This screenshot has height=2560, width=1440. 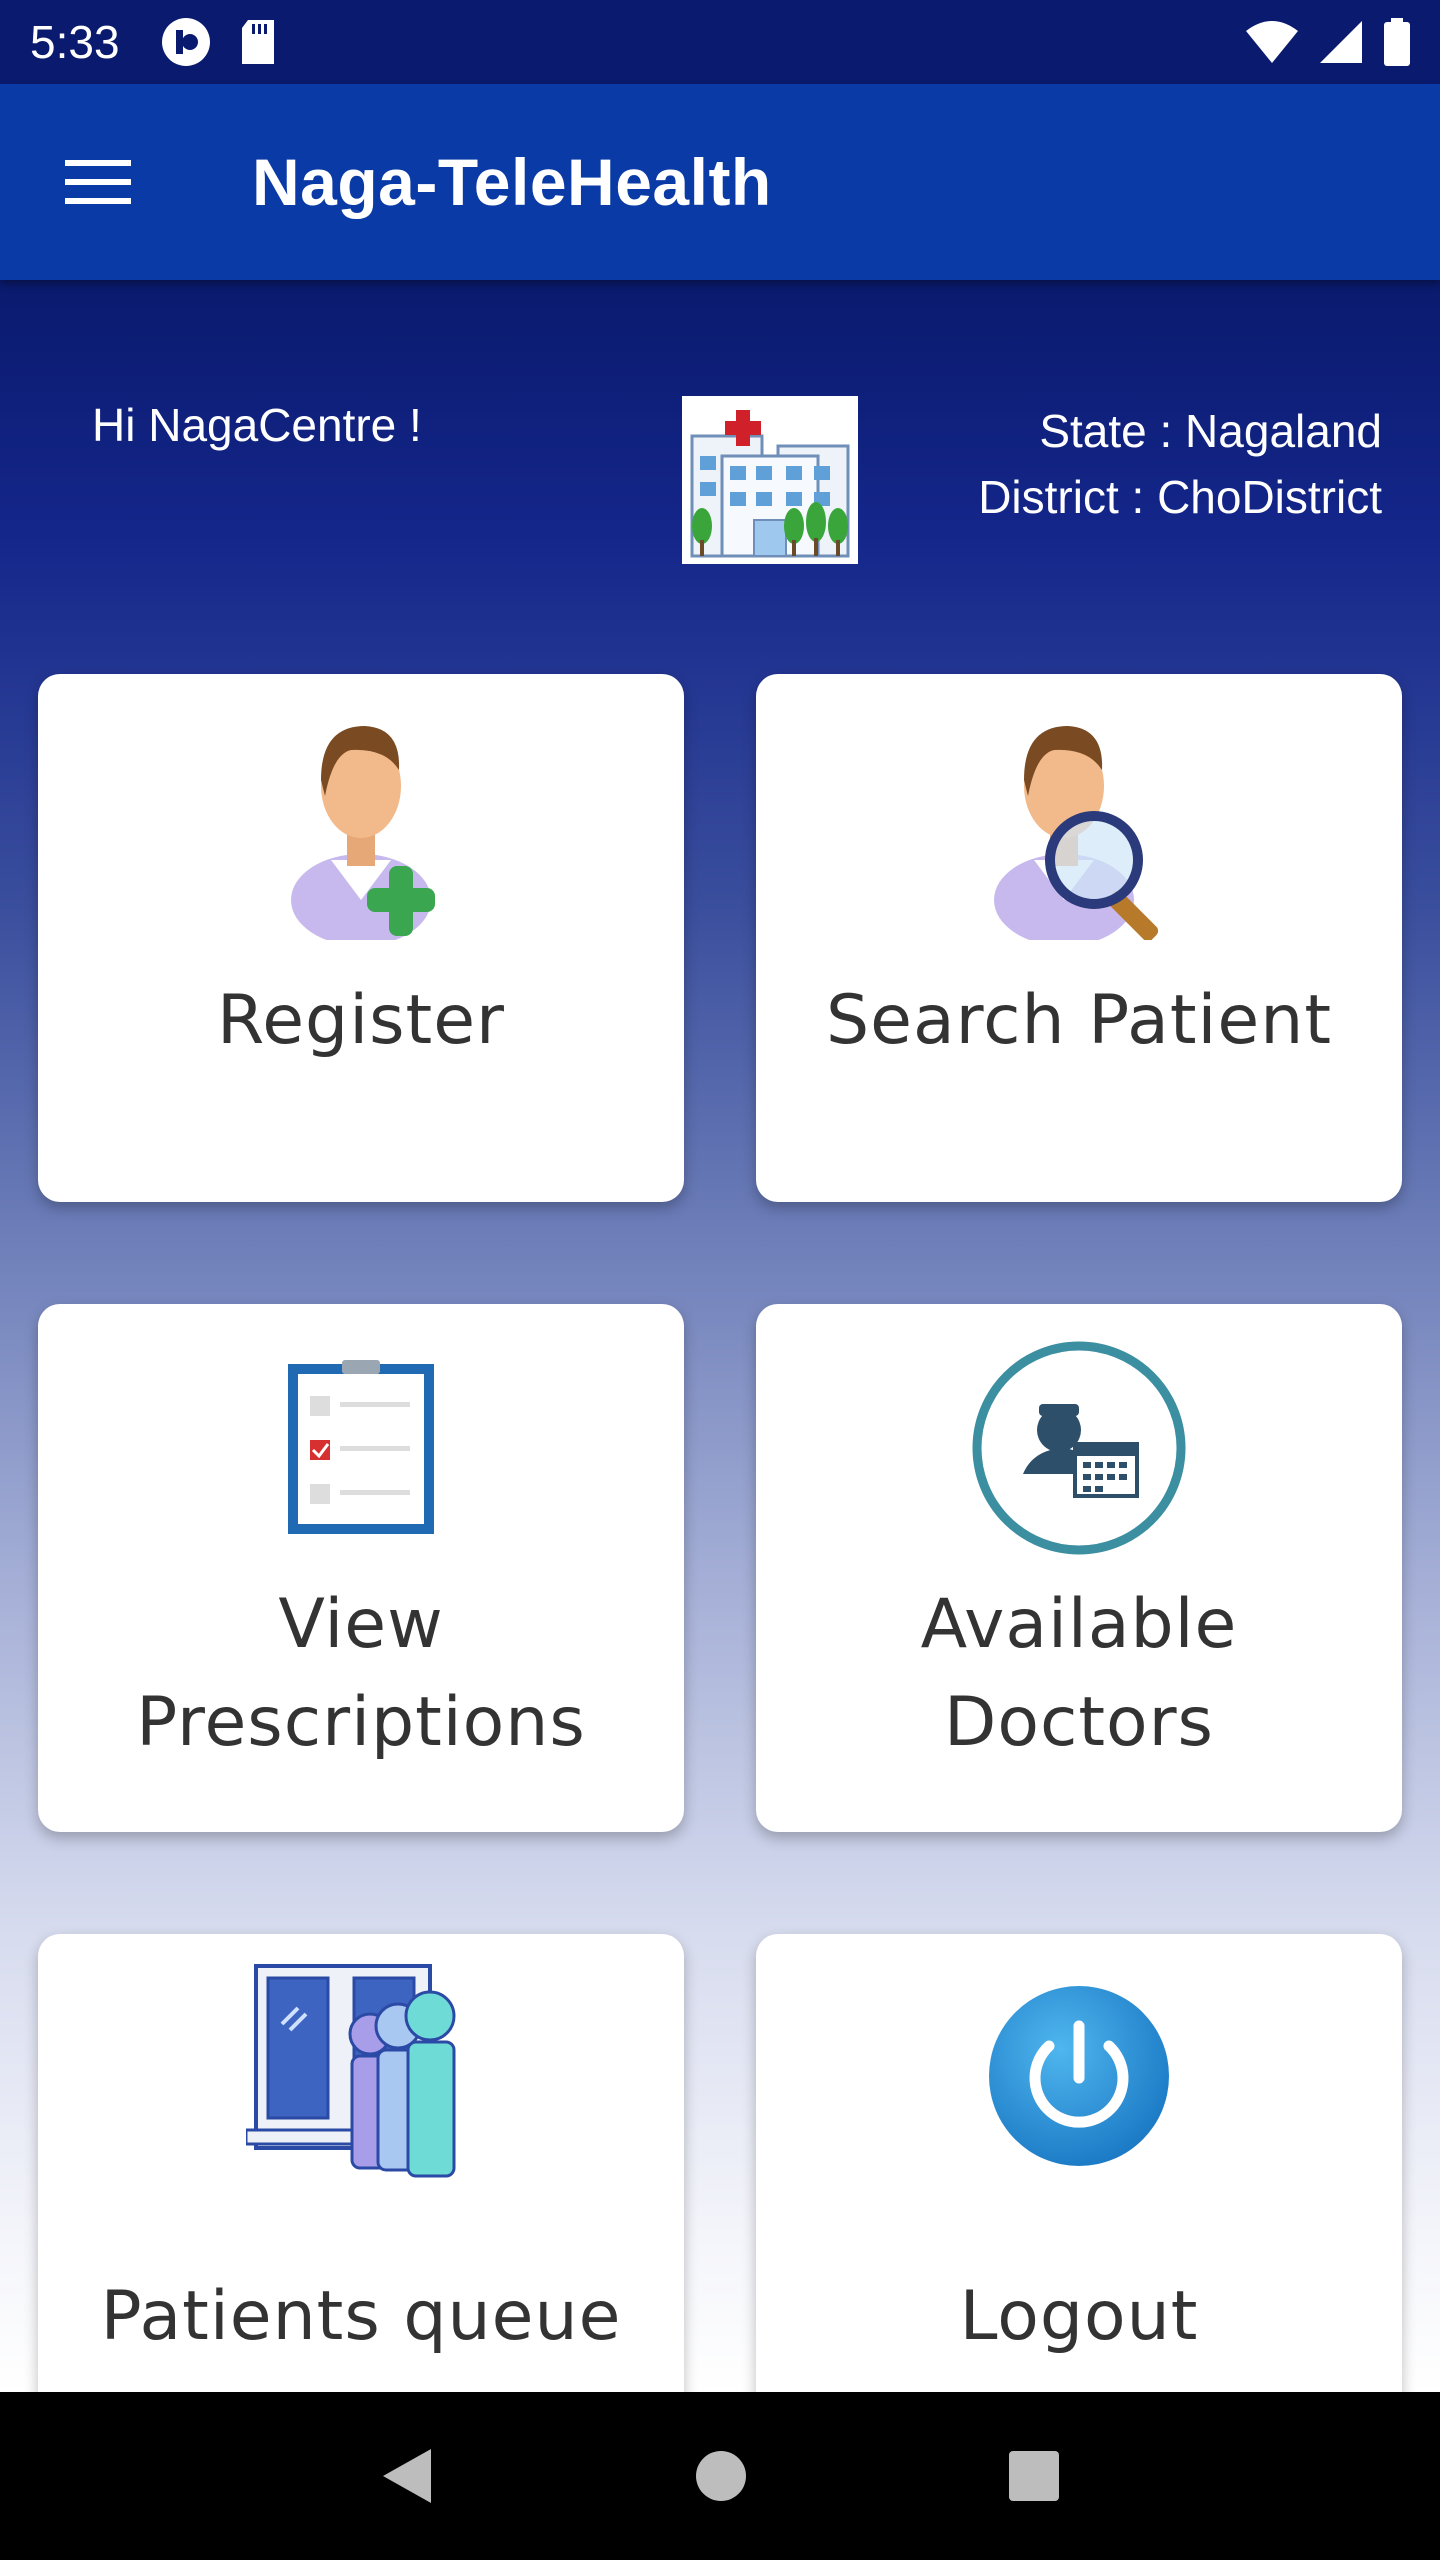 I want to click on notification-icons, so click(x=219, y=42).